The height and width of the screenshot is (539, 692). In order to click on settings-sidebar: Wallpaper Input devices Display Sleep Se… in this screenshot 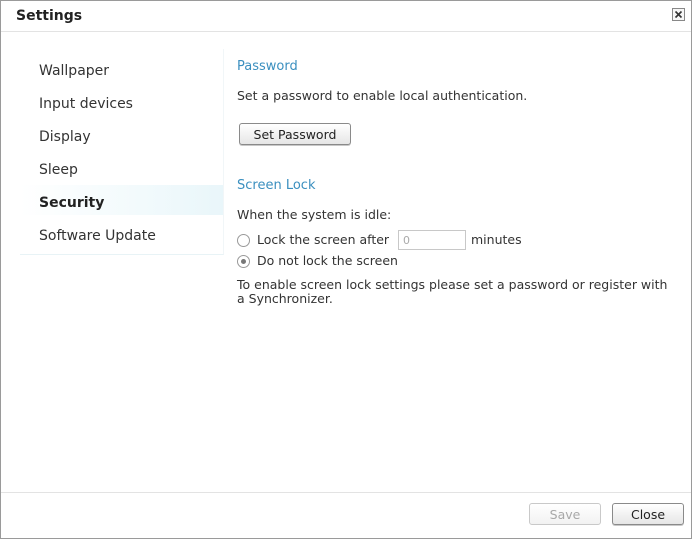, I will do `click(122, 152)`.